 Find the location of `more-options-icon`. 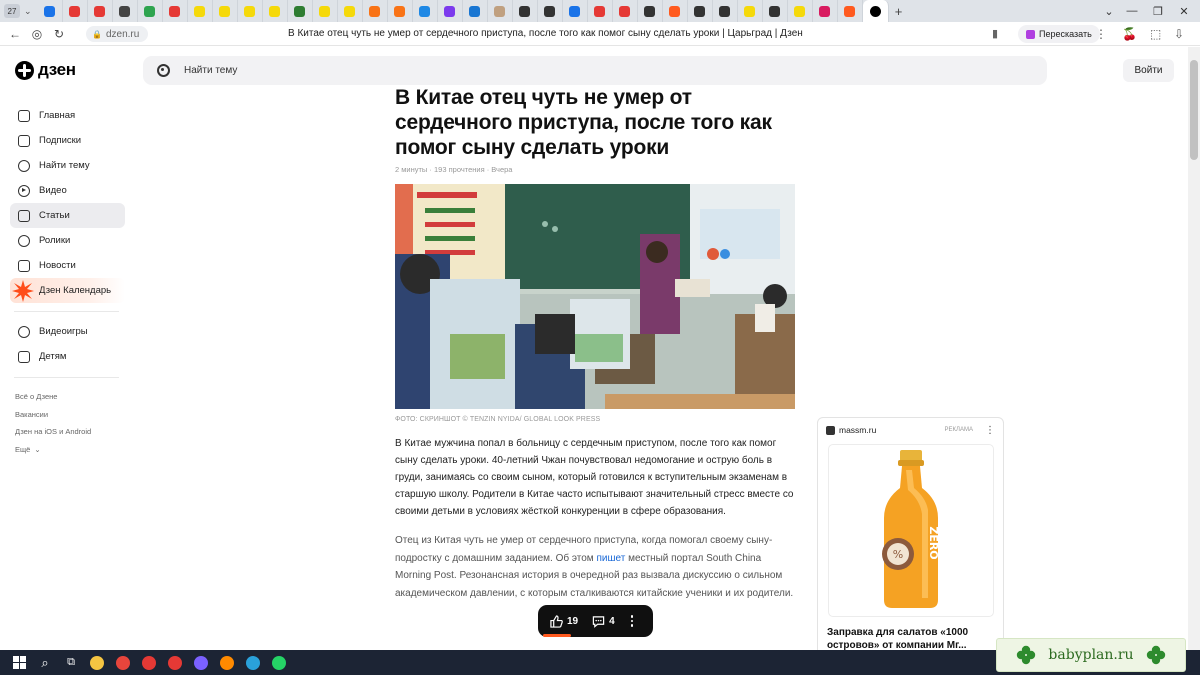

more-options-icon is located at coordinates (632, 621).